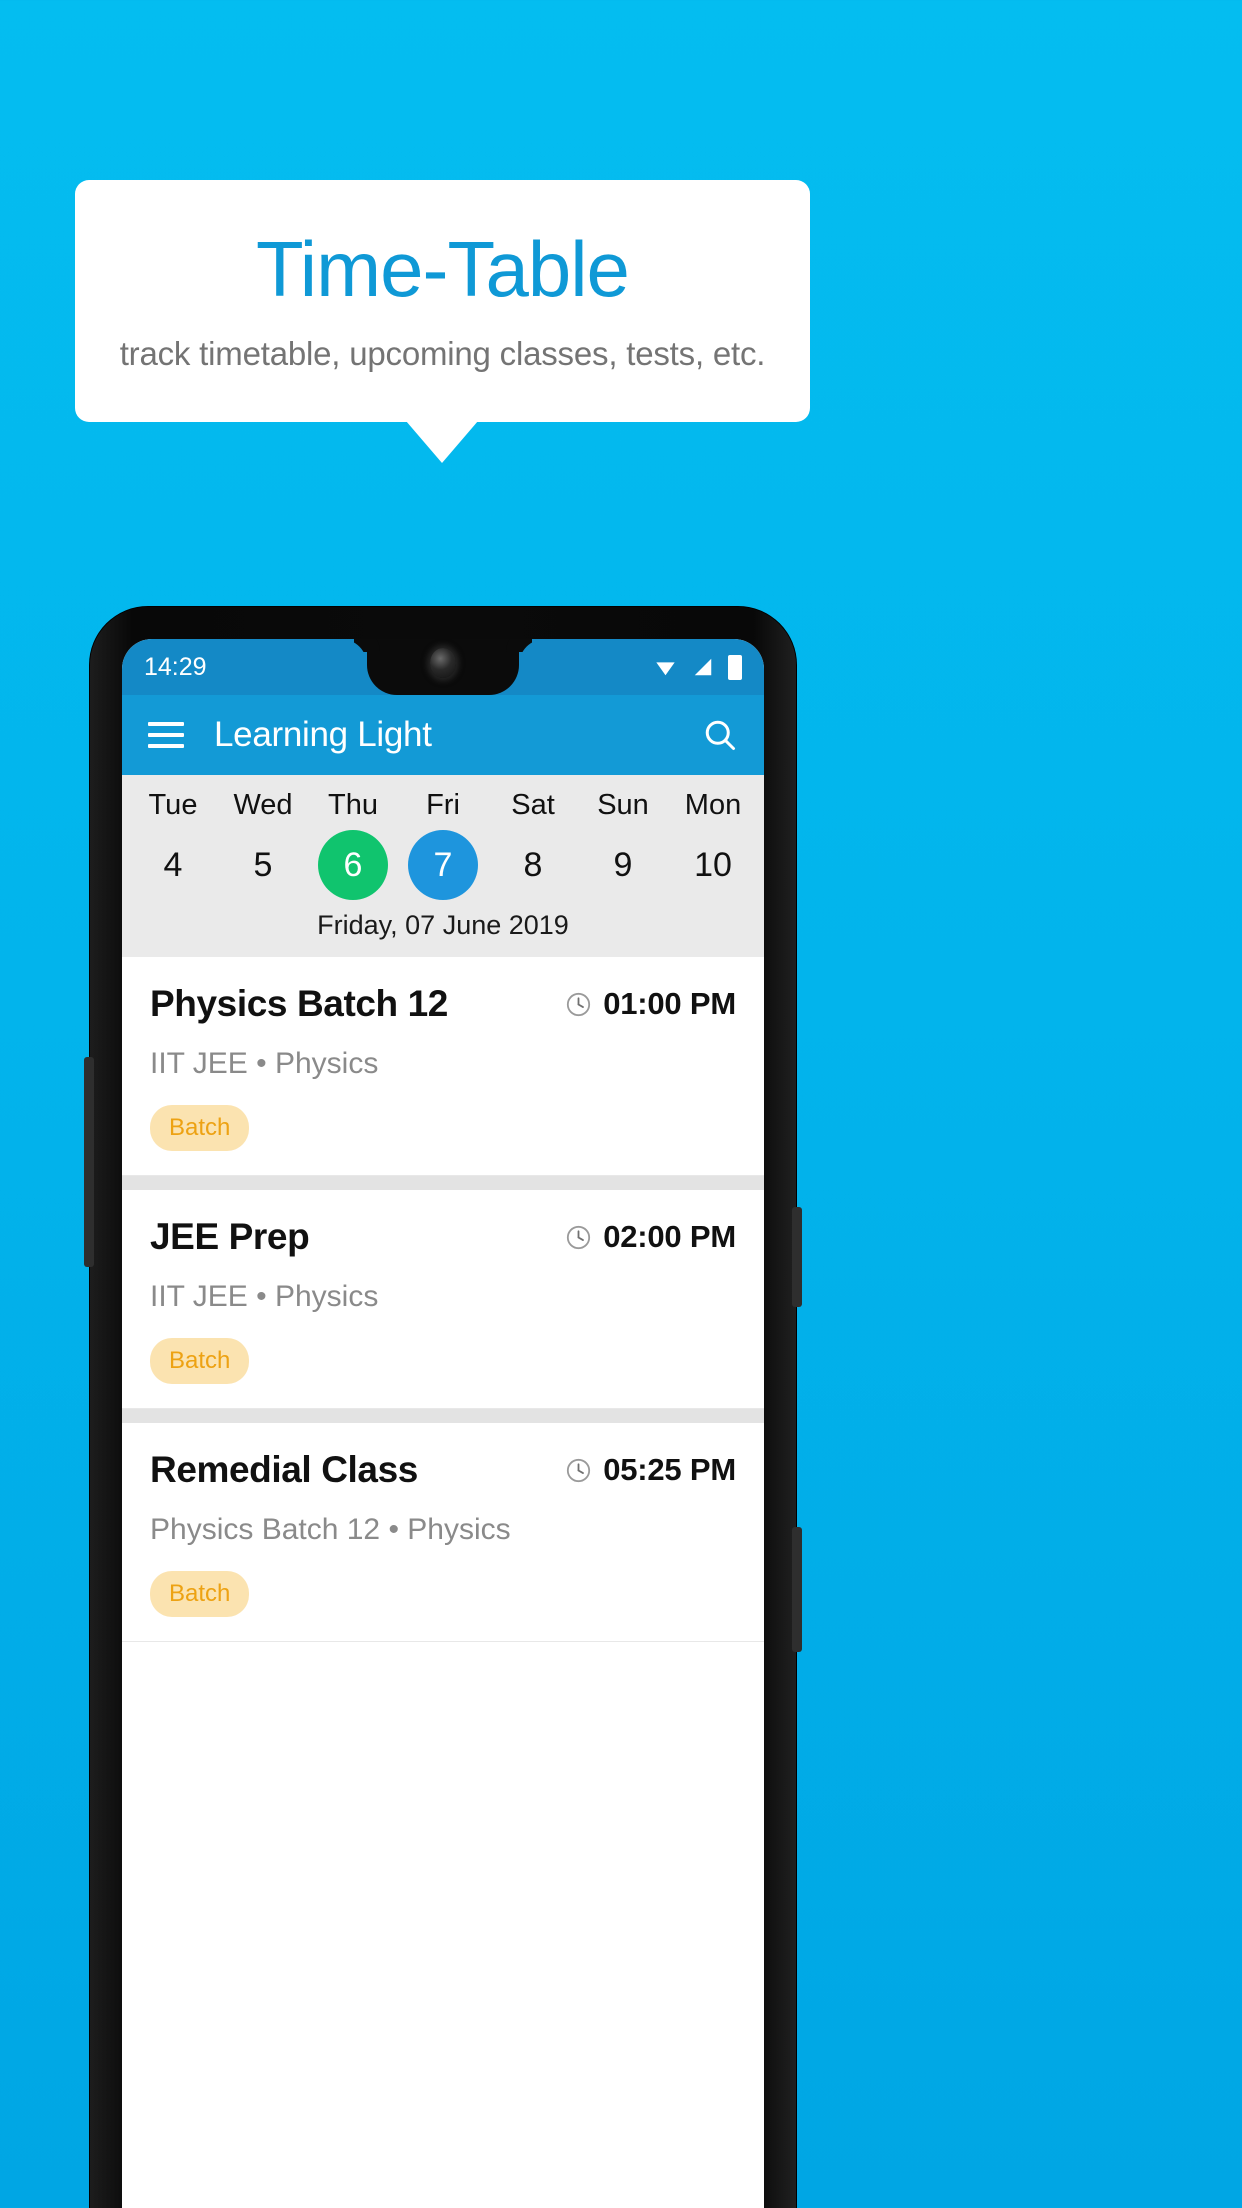  I want to click on event-time-group: 05:25 PM, so click(650, 1470).